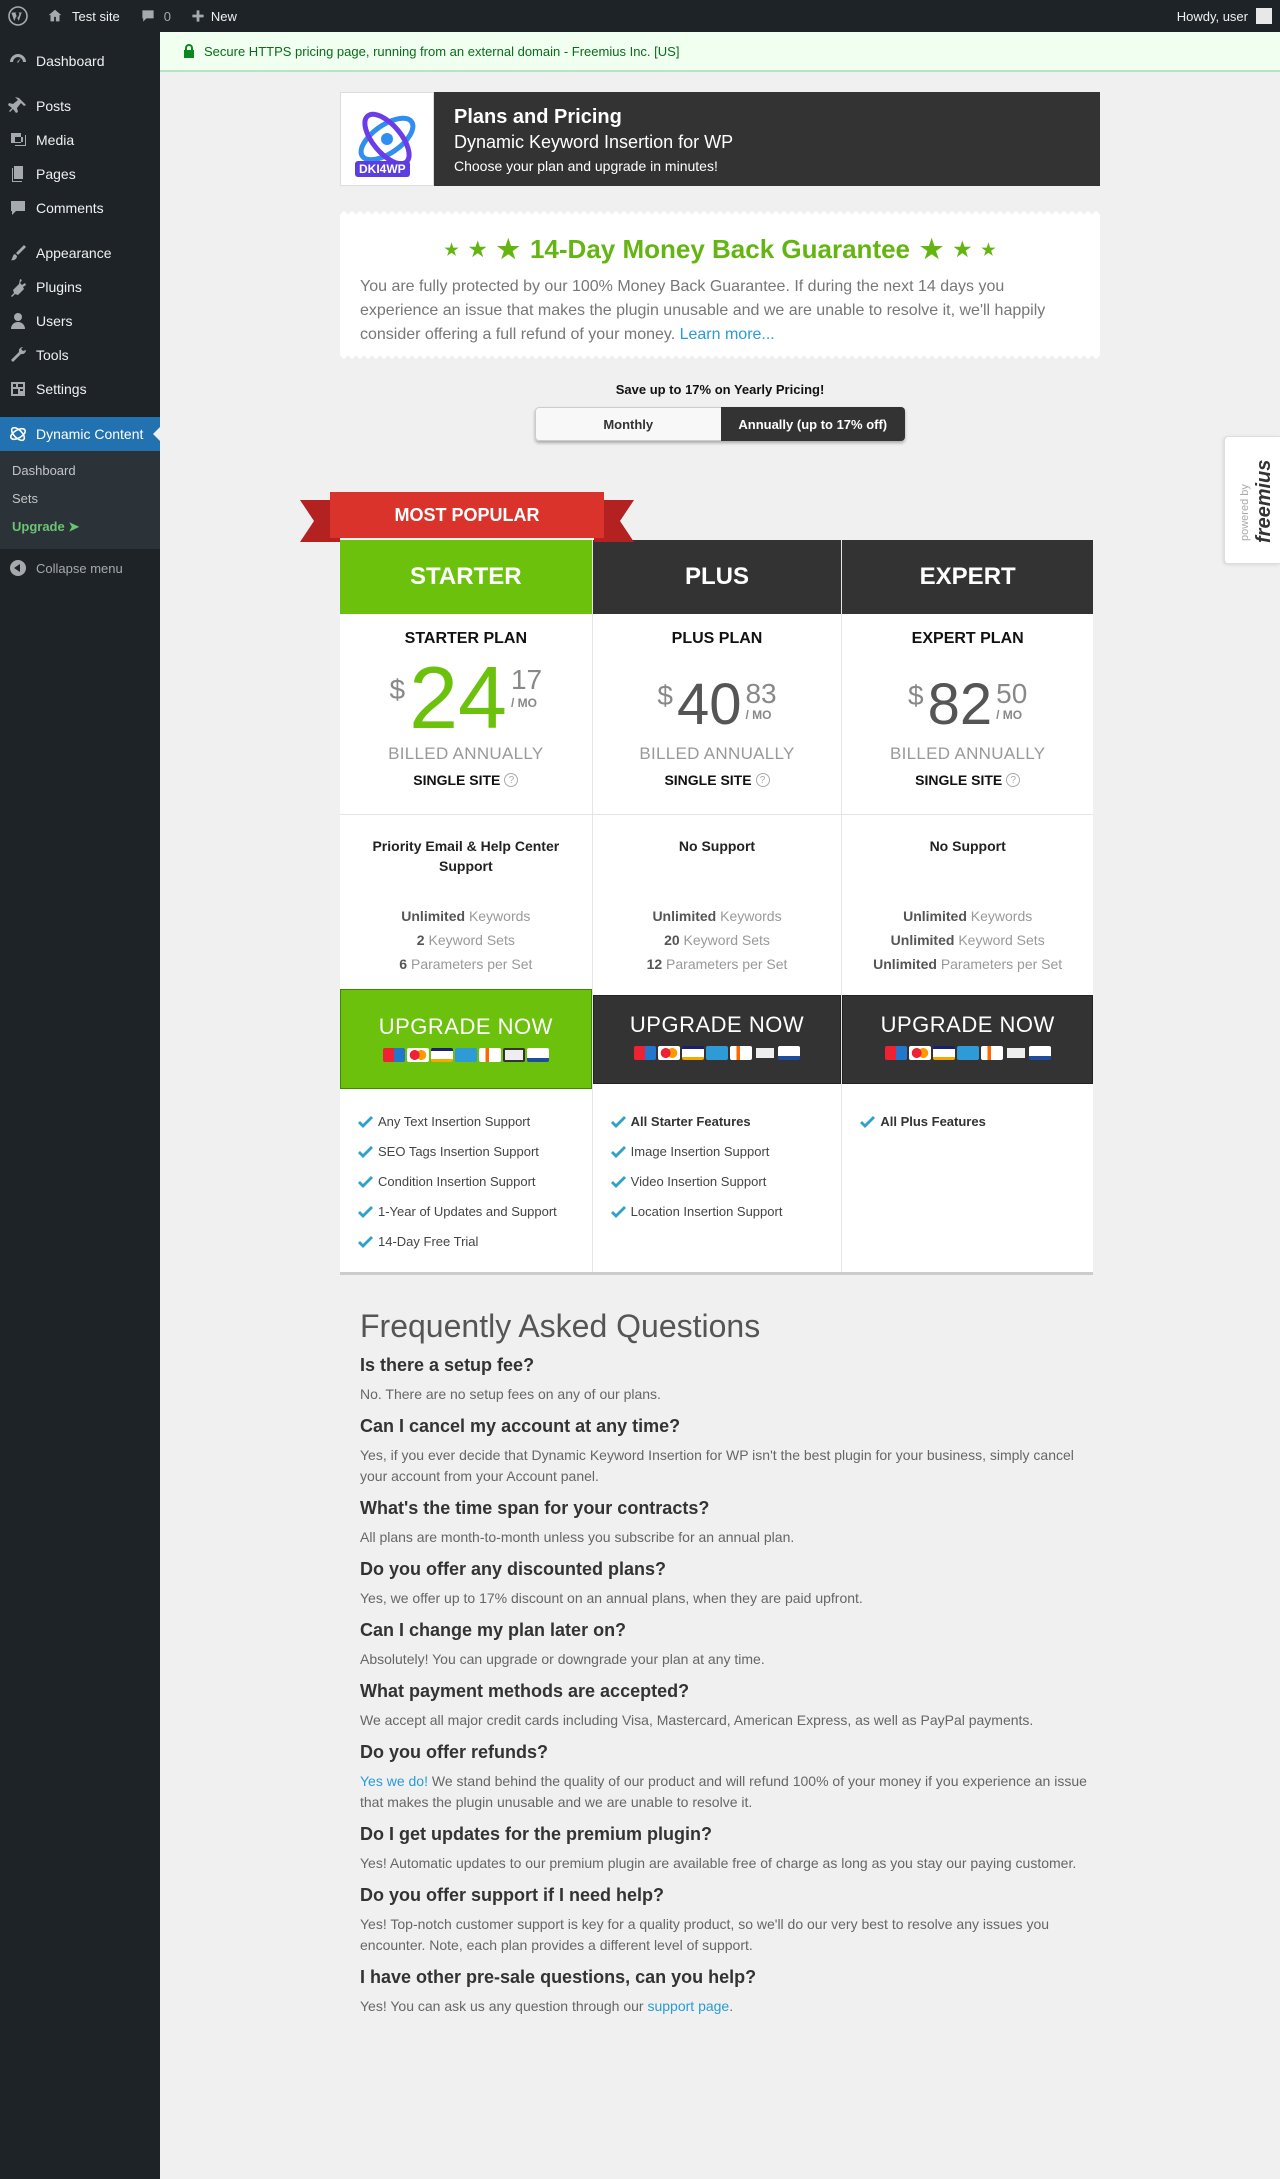 The image size is (1280, 2179). What do you see at coordinates (720, 389) in the screenshot?
I see `save-text: Save up to 17% on Yearly Pricing!` at bounding box center [720, 389].